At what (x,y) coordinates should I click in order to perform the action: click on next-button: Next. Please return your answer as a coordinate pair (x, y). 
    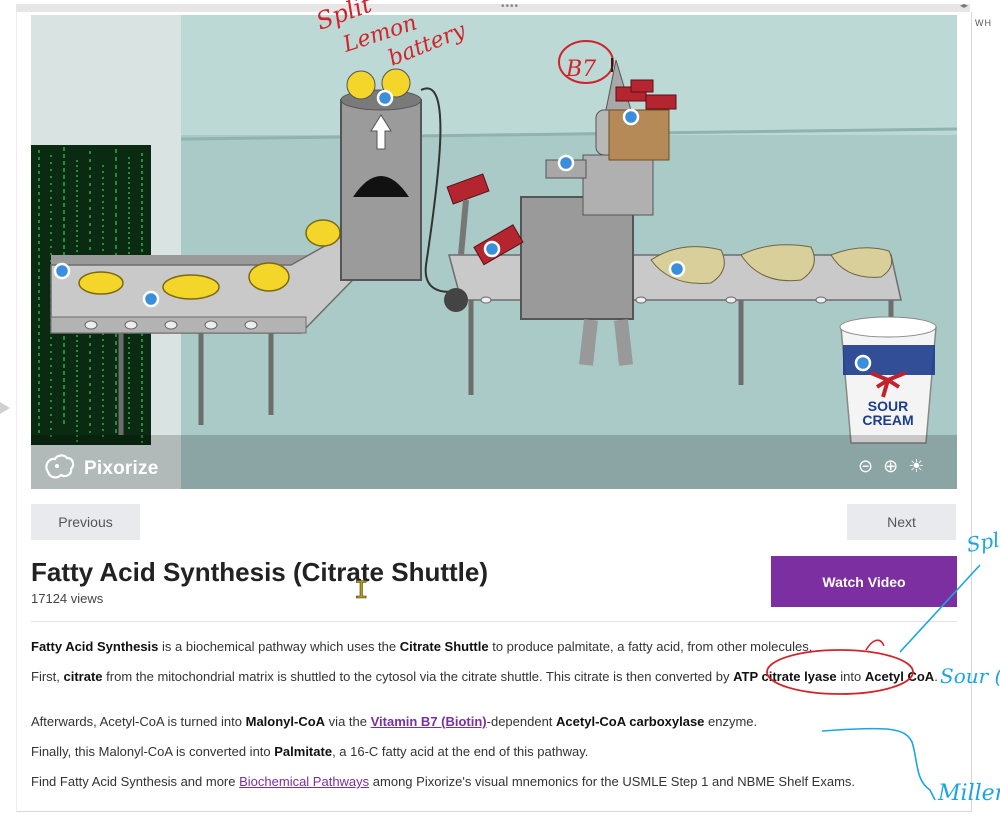
    Looking at the image, I should click on (901, 522).